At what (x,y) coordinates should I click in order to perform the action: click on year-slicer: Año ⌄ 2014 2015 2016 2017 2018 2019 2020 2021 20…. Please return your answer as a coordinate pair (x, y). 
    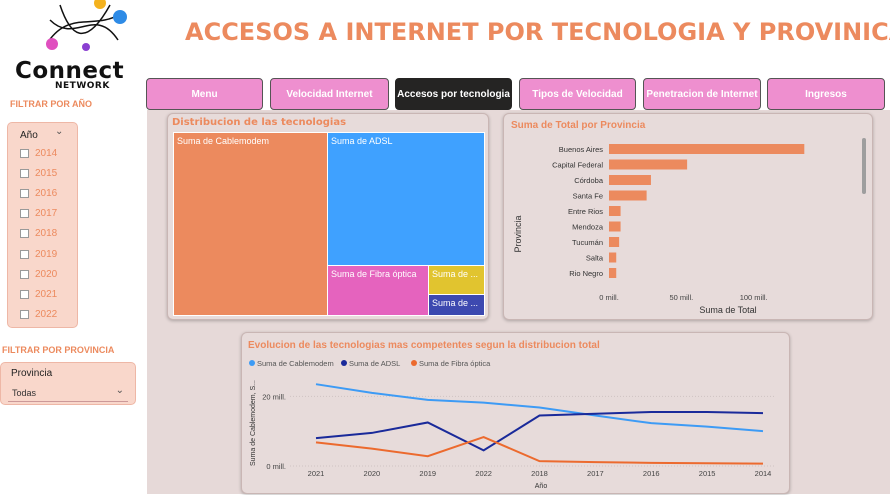
    Looking at the image, I should click on (42, 225).